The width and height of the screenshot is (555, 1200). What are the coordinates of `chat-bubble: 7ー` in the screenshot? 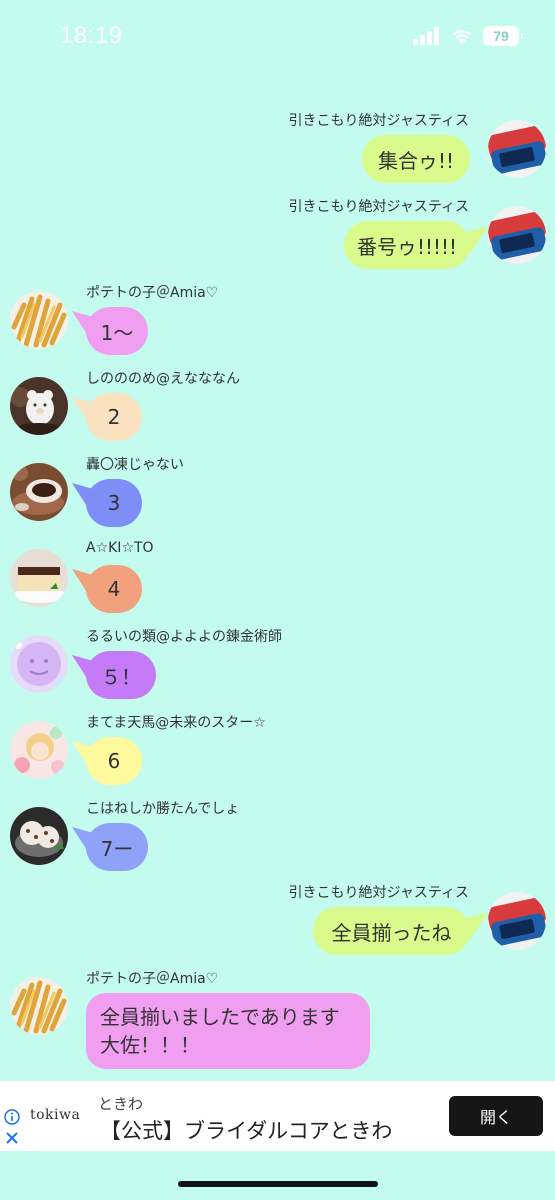 It's located at (117, 847).